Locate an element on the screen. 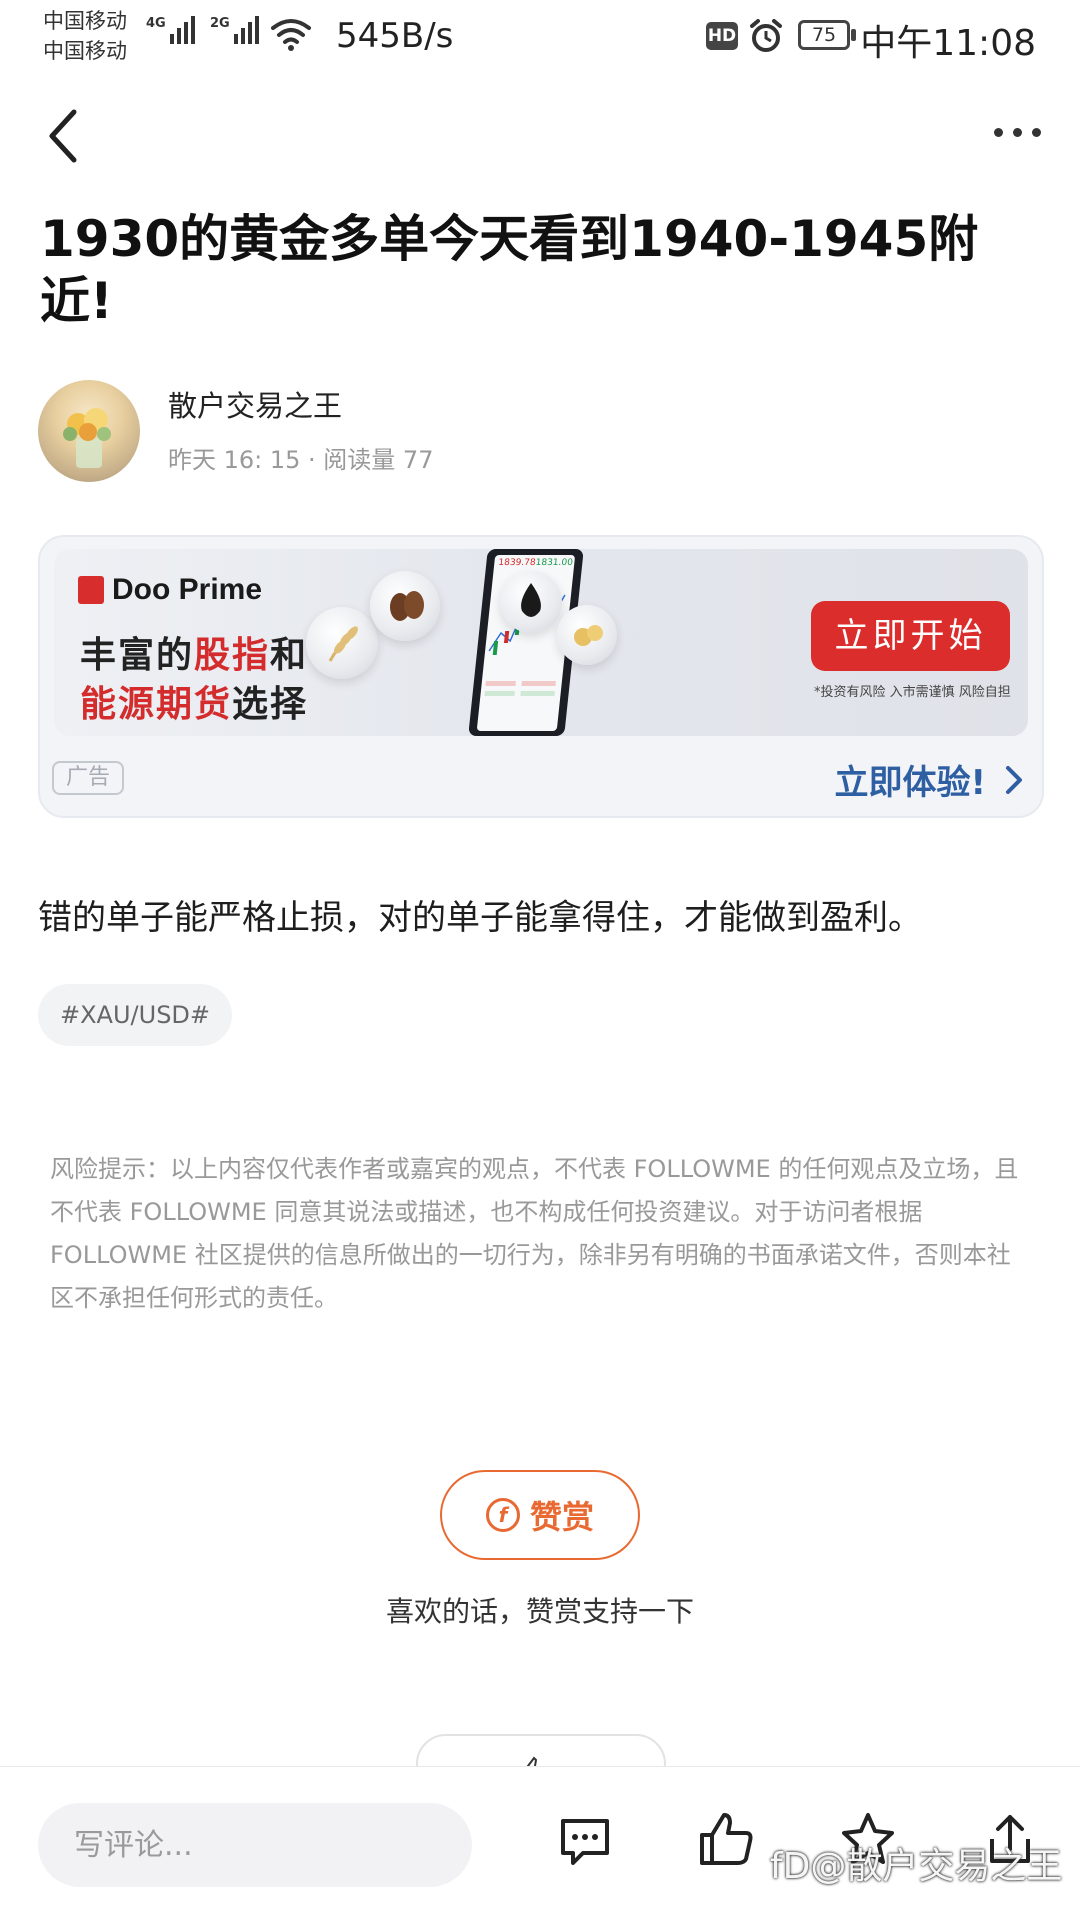 The width and height of the screenshot is (1080, 1921). chevron-right-icon is located at coordinates (1014, 779).